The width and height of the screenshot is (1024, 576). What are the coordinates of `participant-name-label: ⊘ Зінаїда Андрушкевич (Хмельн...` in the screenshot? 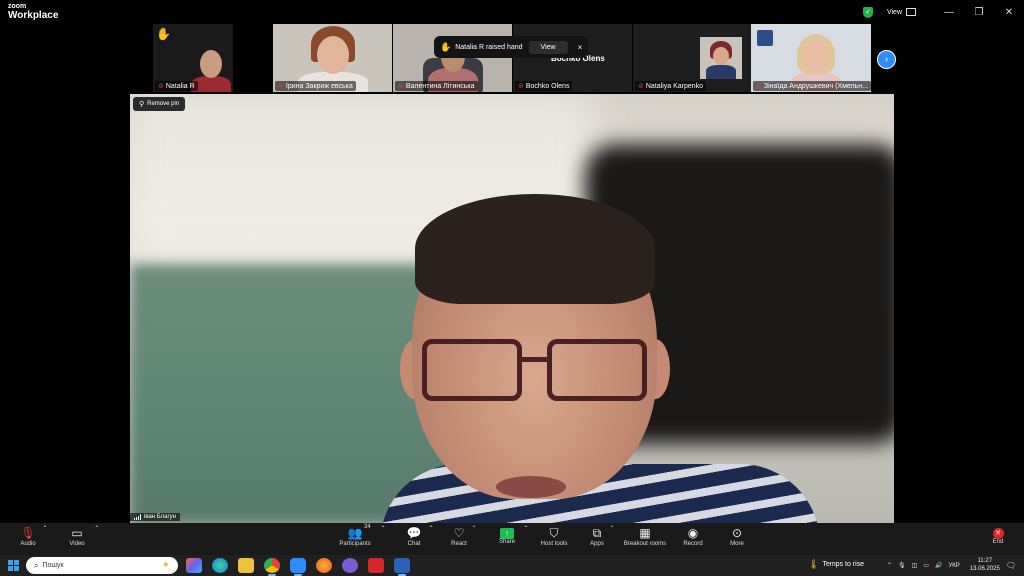 It's located at (812, 86).